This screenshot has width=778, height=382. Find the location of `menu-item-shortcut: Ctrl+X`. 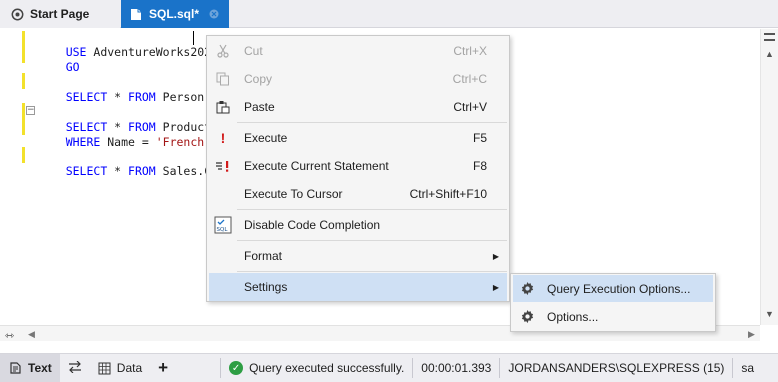

menu-item-shortcut: Ctrl+X is located at coordinates (470, 51).